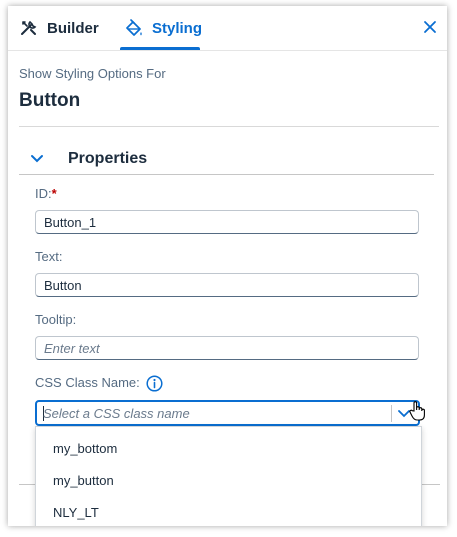  What do you see at coordinates (40, 159) in the screenshot?
I see `chevron-down-icon` at bounding box center [40, 159].